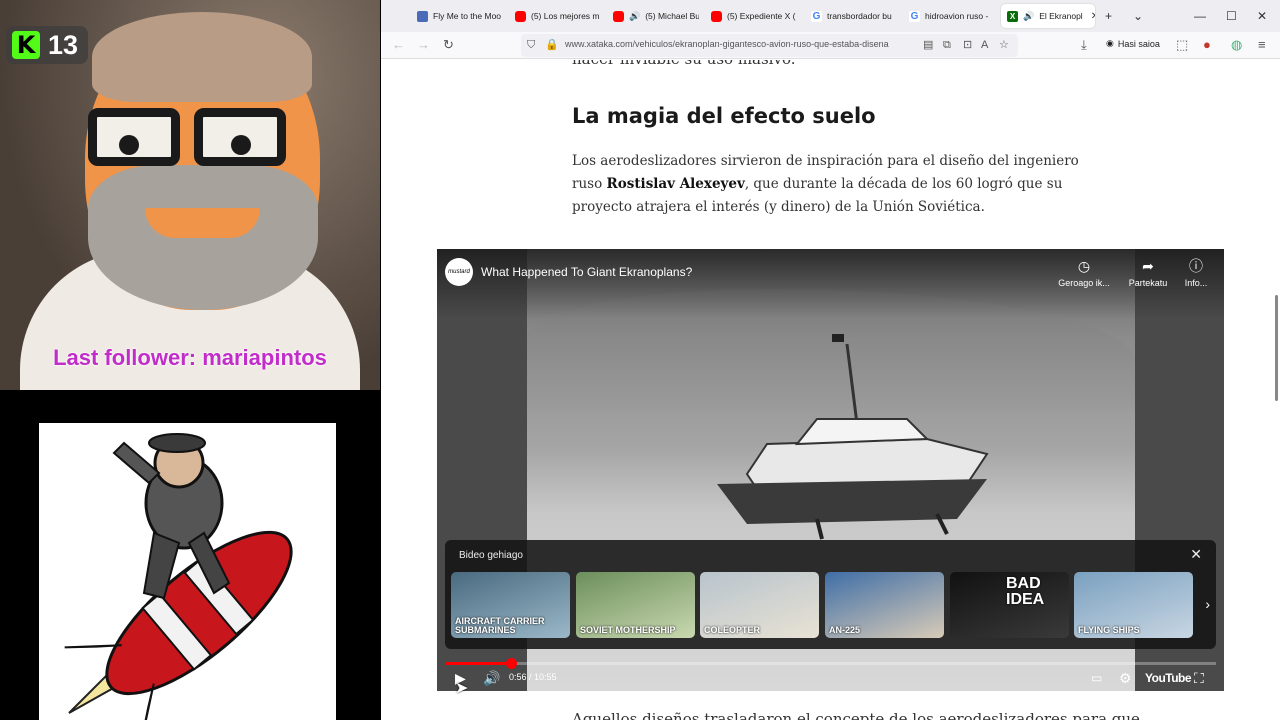 This screenshot has width=1280, height=720. What do you see at coordinates (423, 45) in the screenshot?
I see `forward-icon: →` at bounding box center [423, 45].